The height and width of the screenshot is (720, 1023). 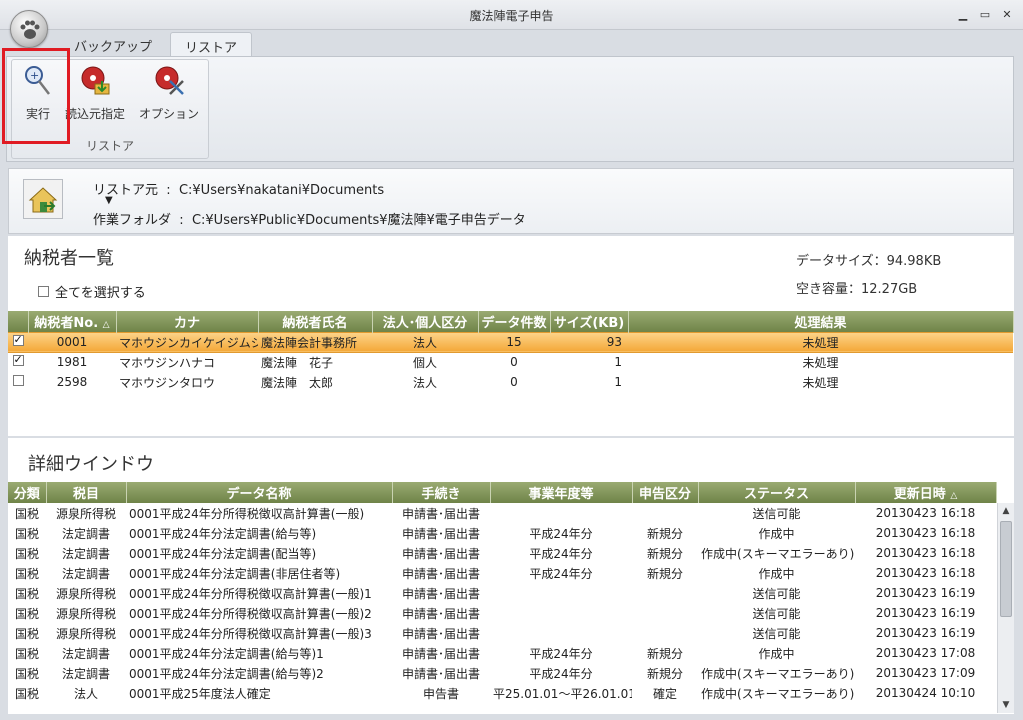 What do you see at coordinates (223, 553) in the screenshot?
I see `data-name: 0001平成24年分法定調書(配当等)` at bounding box center [223, 553].